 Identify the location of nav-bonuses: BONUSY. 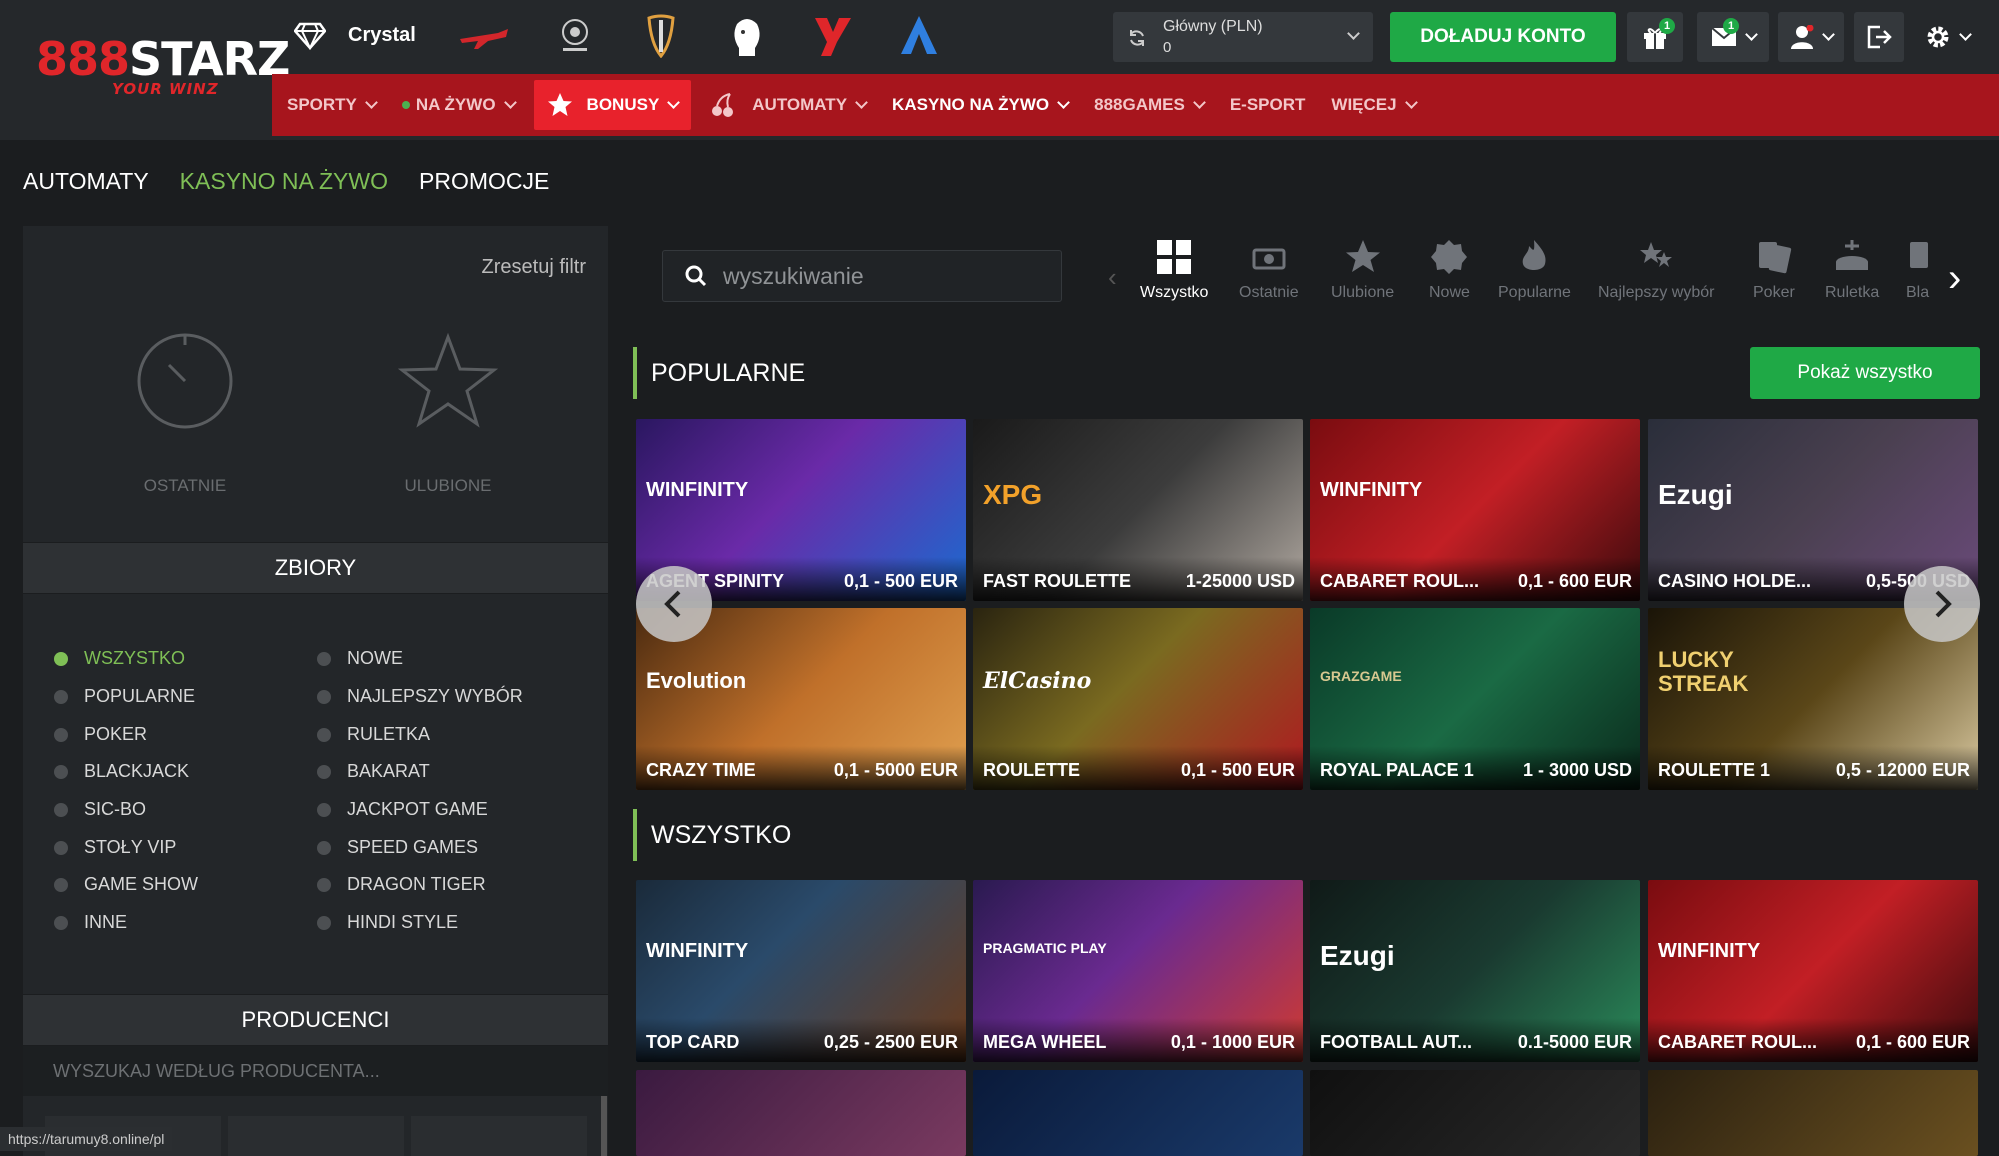
(612, 105).